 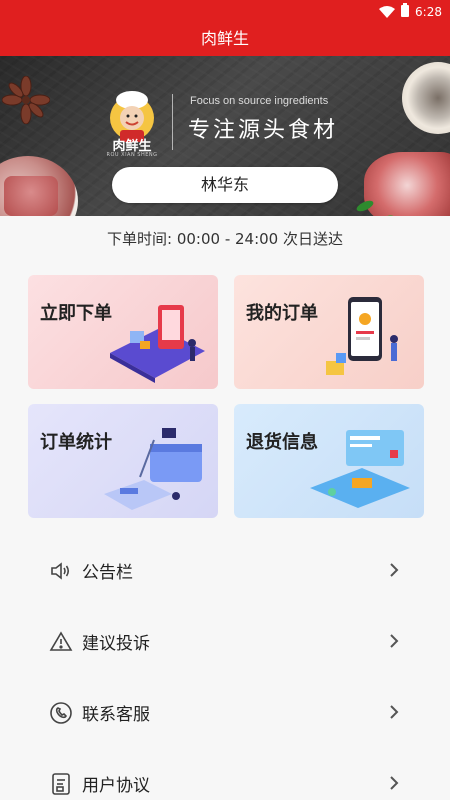 What do you see at coordinates (61, 642) in the screenshot?
I see `warning-icon` at bounding box center [61, 642].